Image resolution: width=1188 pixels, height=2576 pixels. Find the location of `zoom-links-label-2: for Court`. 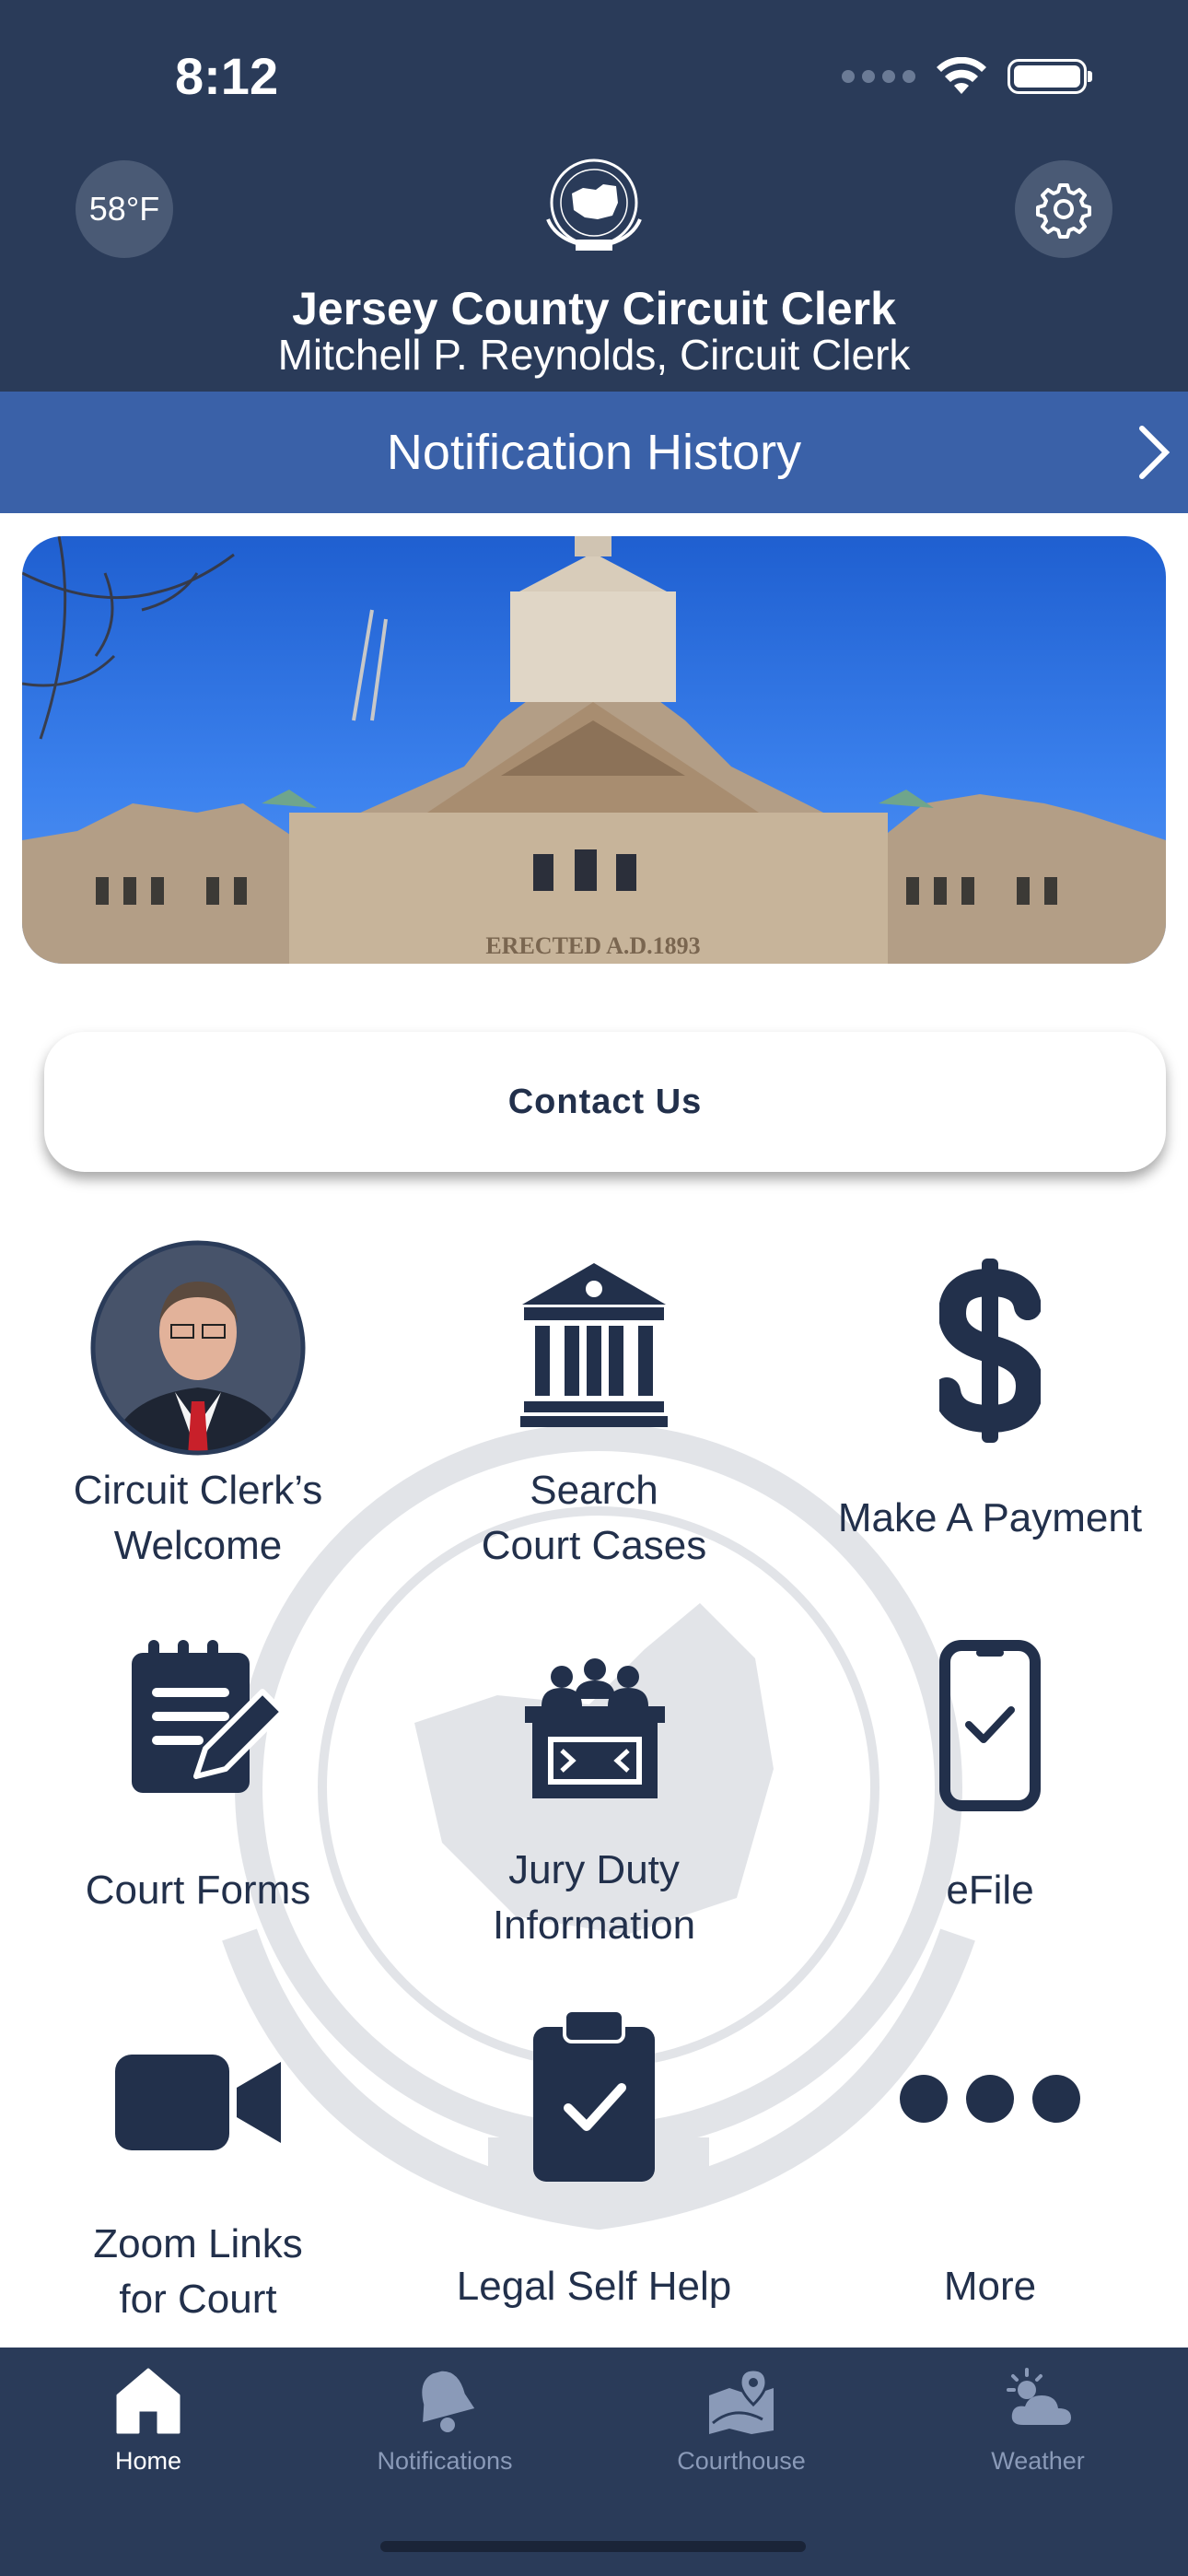

zoom-links-label-2: for Court is located at coordinates (198, 2299).